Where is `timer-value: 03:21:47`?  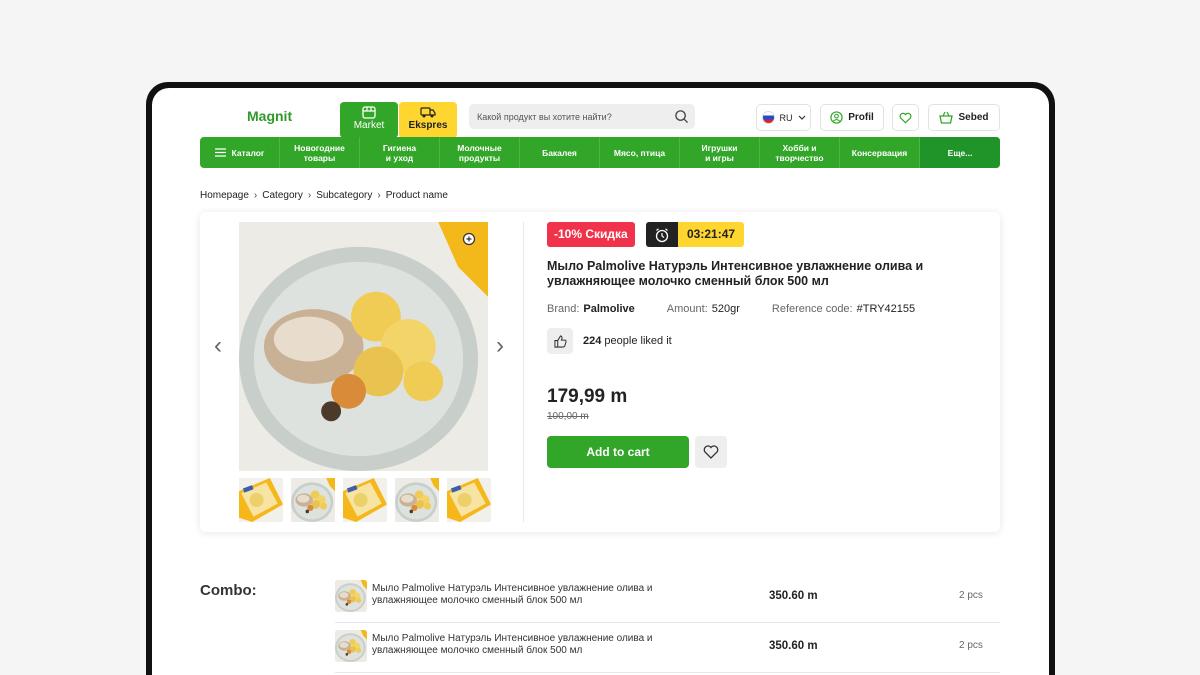 timer-value: 03:21:47 is located at coordinates (711, 234).